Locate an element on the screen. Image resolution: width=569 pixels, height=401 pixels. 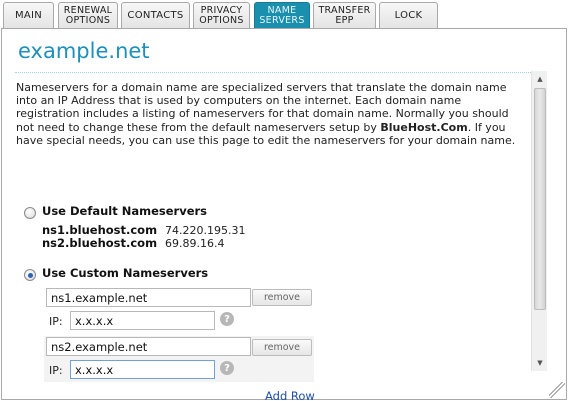
default-ns1-ip: 74.220.195.31 is located at coordinates (205, 230).